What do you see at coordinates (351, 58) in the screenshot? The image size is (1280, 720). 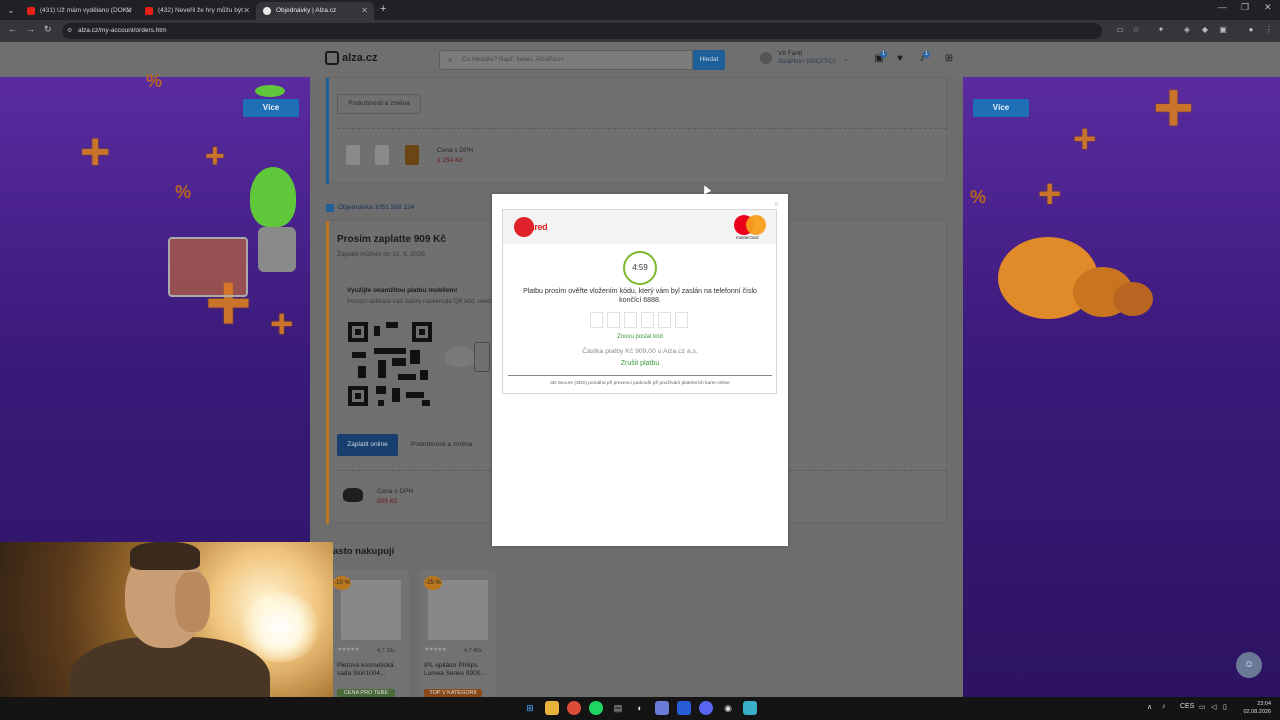 I see `alza-logo: alza.cz` at bounding box center [351, 58].